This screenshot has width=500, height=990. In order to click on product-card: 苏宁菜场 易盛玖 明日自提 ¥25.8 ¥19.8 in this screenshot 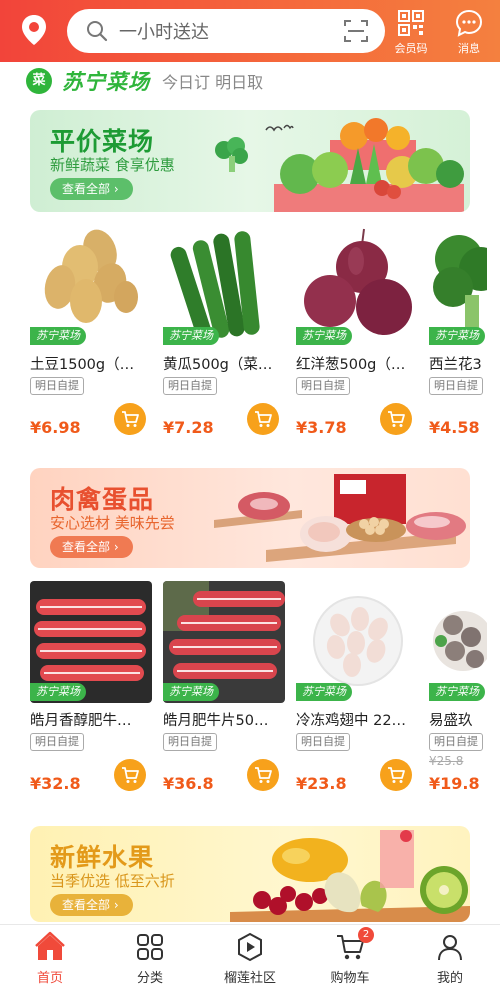, I will do `click(458, 691)`.